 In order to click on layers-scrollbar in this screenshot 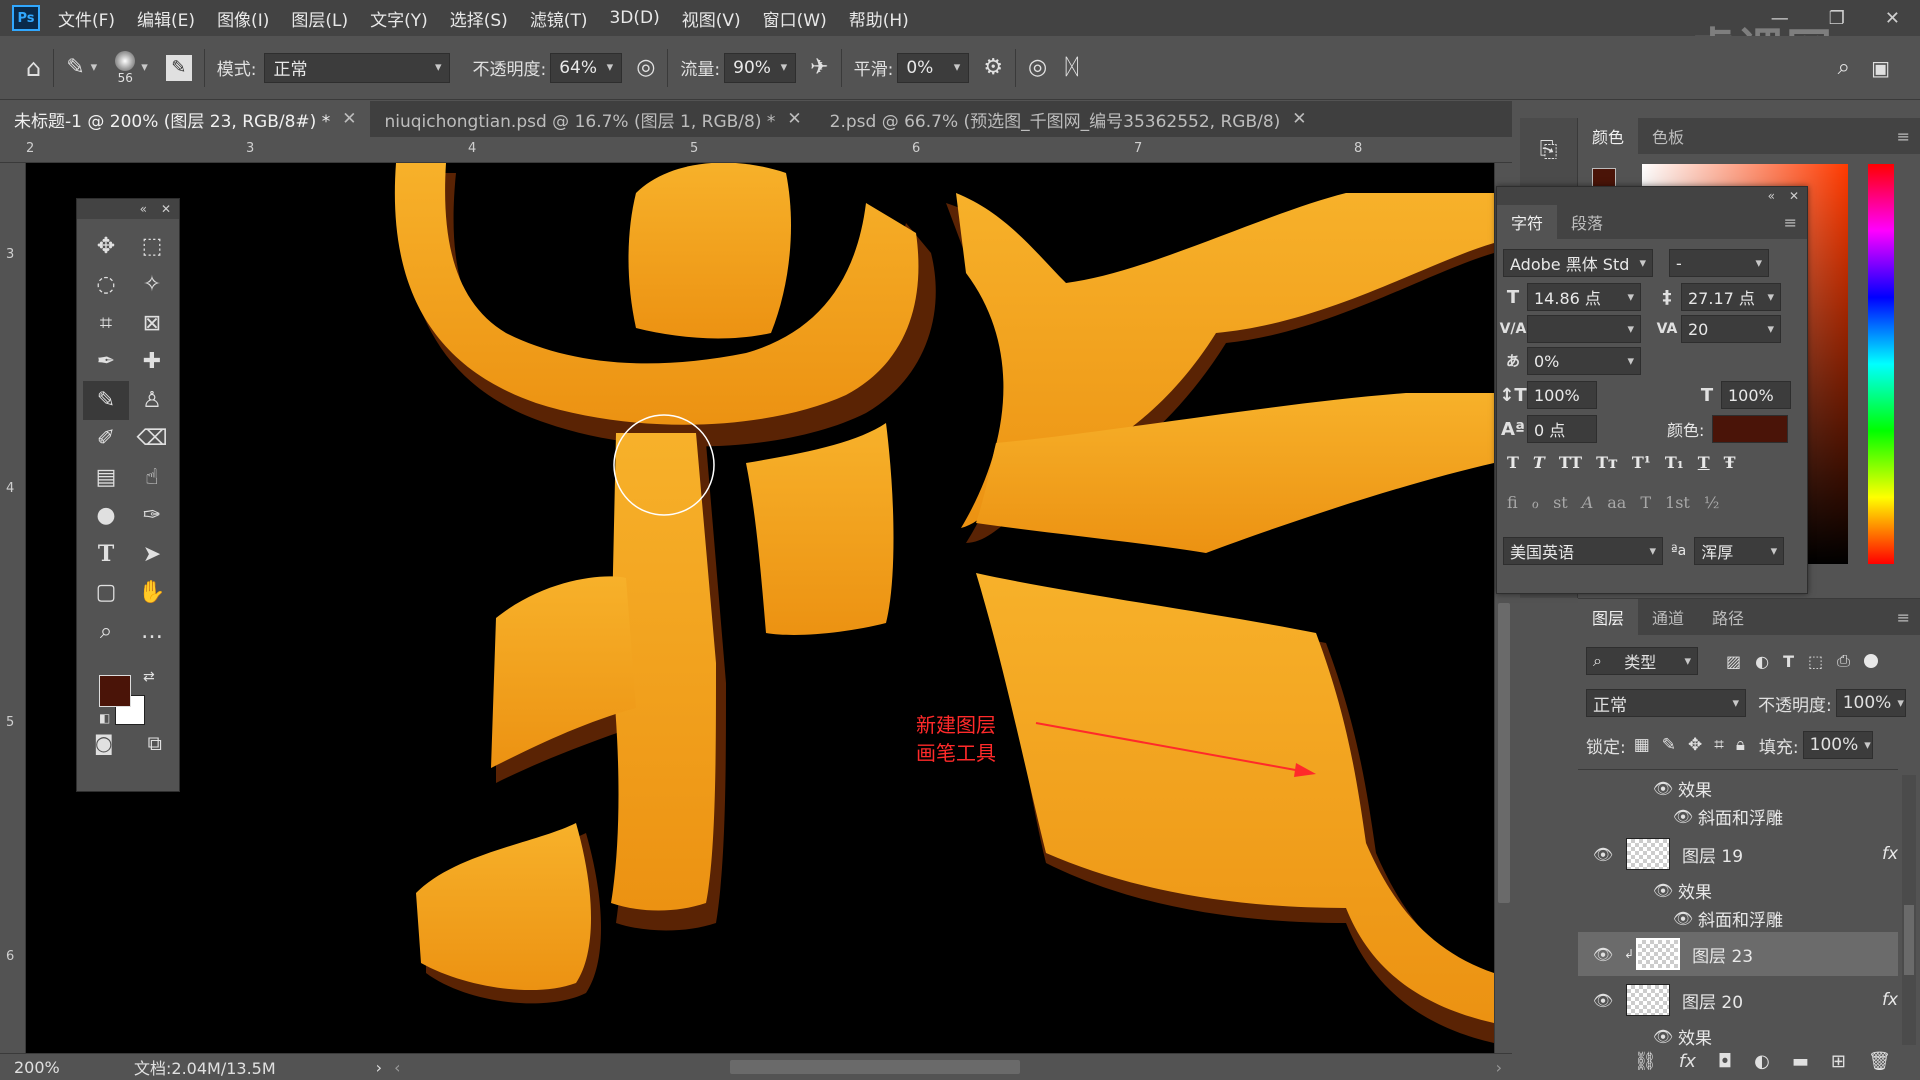, I will do `click(1909, 910)`.